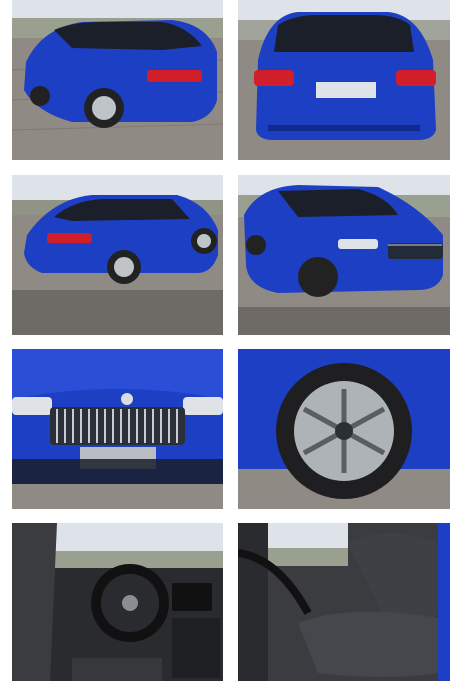 Image resolution: width=452 pixels, height=681 pixels. What do you see at coordinates (117, 429) in the screenshot?
I see `photo-grille-closeup` at bounding box center [117, 429].